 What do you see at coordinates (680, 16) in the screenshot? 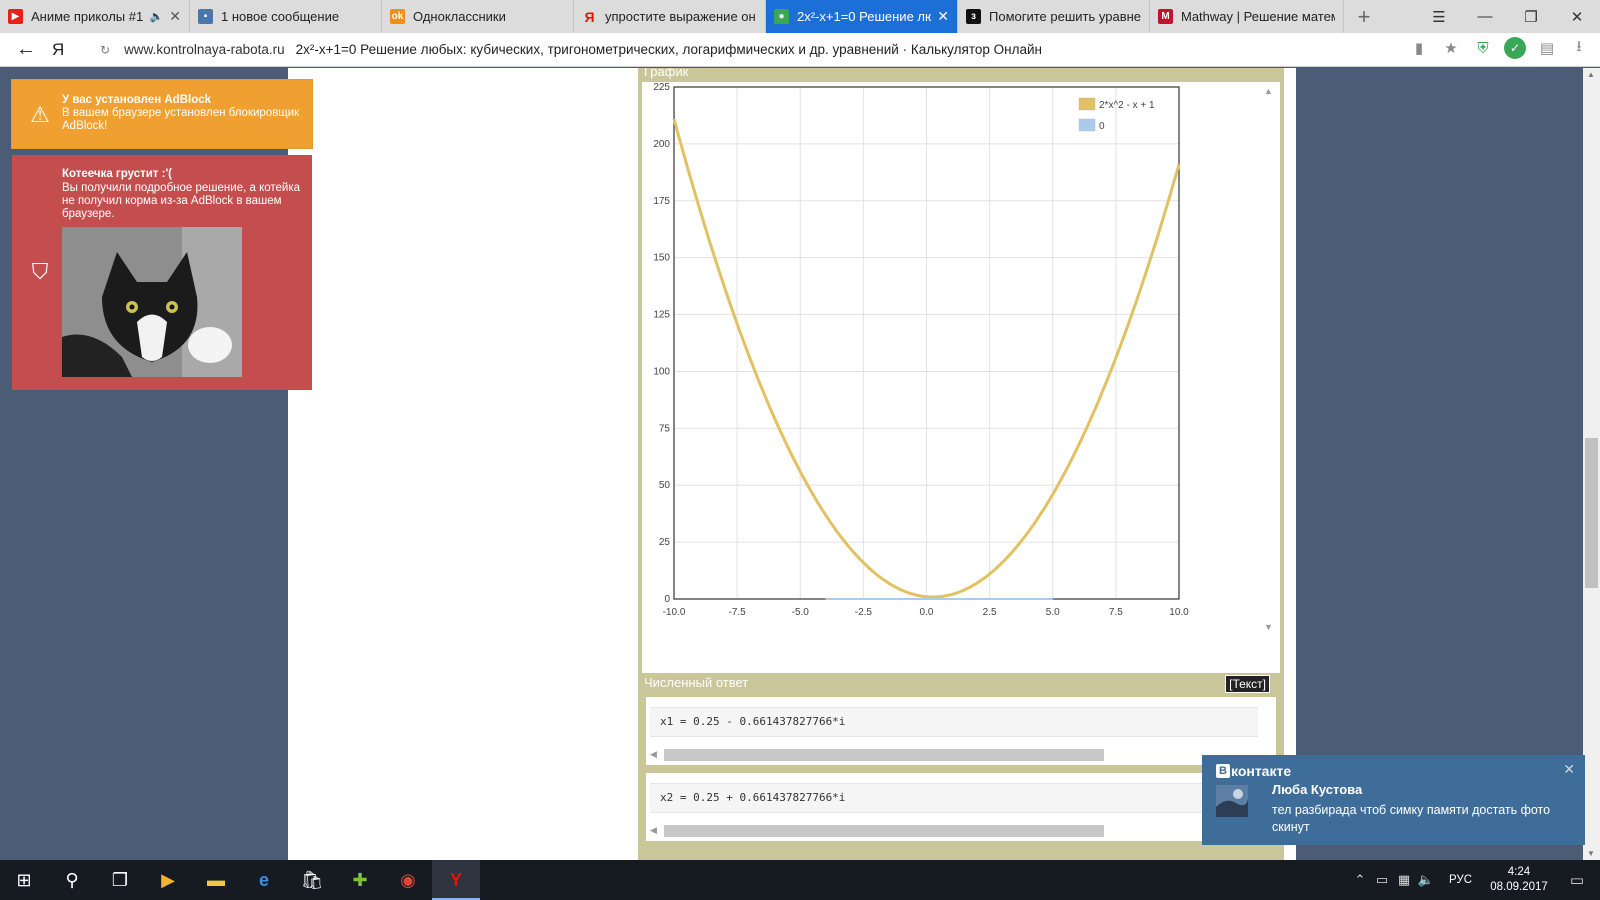
I see `tab-title: упростите выражение он` at bounding box center [680, 16].